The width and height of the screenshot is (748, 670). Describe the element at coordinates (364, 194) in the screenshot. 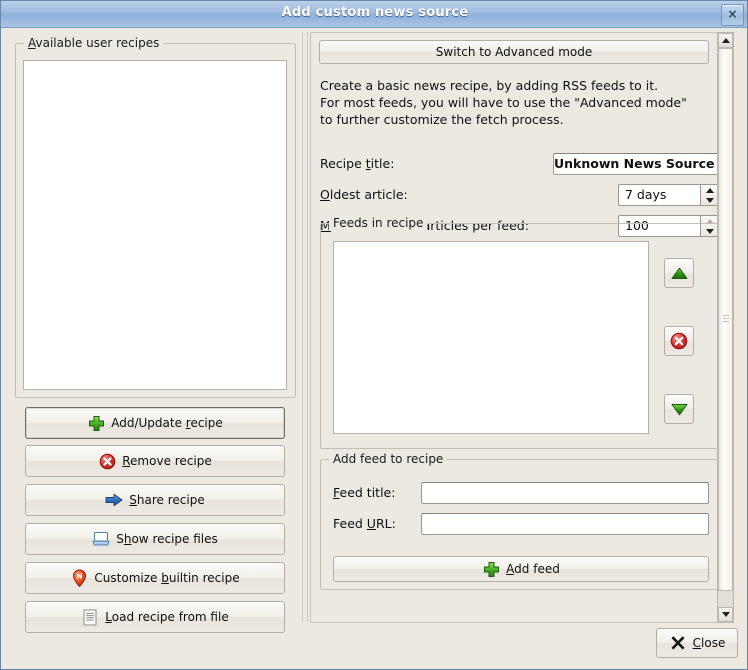

I see `oldest-article-label: Oldest article:` at that location.